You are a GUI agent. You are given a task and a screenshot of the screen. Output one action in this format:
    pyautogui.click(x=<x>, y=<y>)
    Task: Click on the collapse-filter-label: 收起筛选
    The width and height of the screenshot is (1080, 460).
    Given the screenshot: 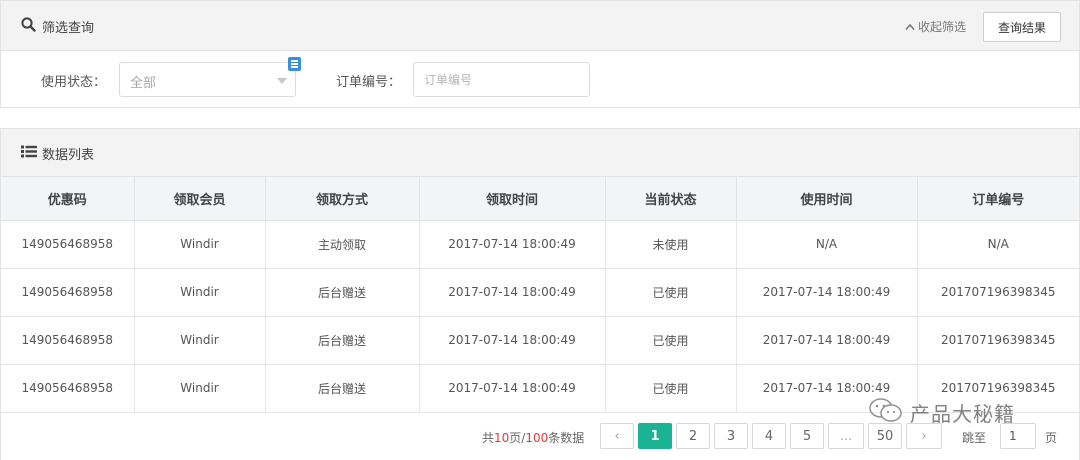 What is the action you would take?
    pyautogui.click(x=942, y=27)
    